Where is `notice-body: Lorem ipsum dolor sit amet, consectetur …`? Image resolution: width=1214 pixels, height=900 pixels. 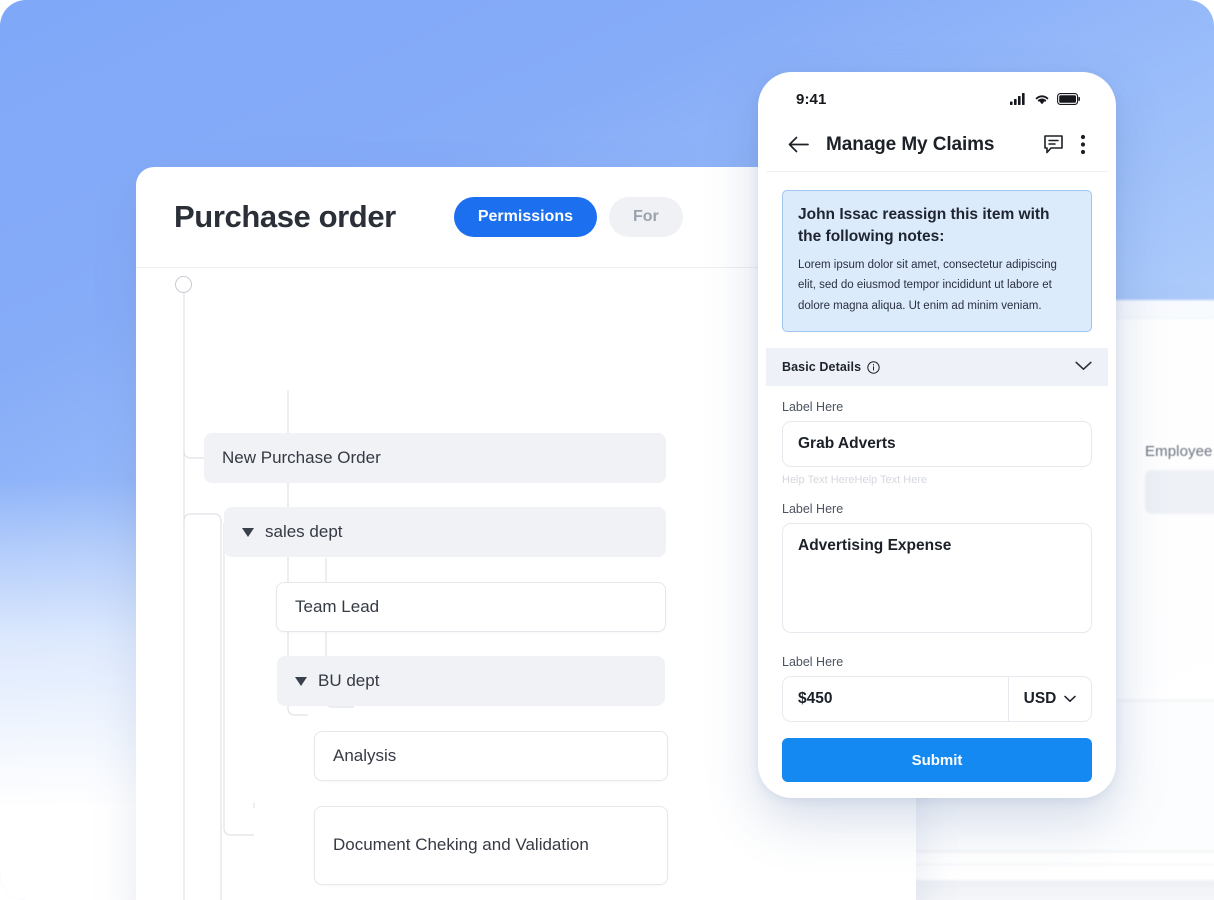
notice-body: Lorem ipsum dolor sit amet, consectetur … is located at coordinates (927, 285).